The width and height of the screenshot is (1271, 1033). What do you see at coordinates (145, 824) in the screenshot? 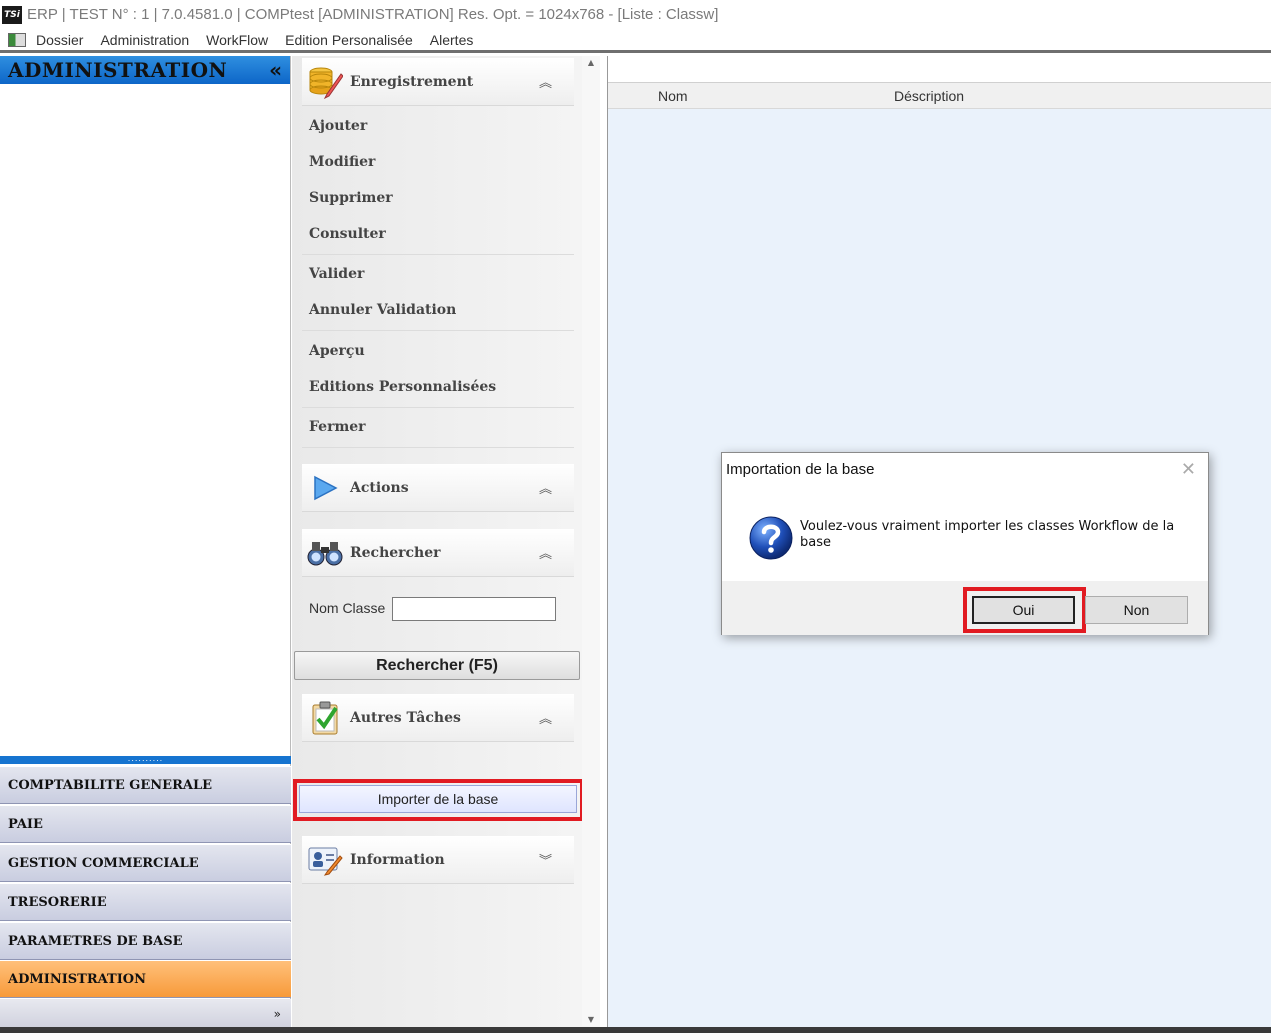
I see `module-paie: PAIE` at bounding box center [145, 824].